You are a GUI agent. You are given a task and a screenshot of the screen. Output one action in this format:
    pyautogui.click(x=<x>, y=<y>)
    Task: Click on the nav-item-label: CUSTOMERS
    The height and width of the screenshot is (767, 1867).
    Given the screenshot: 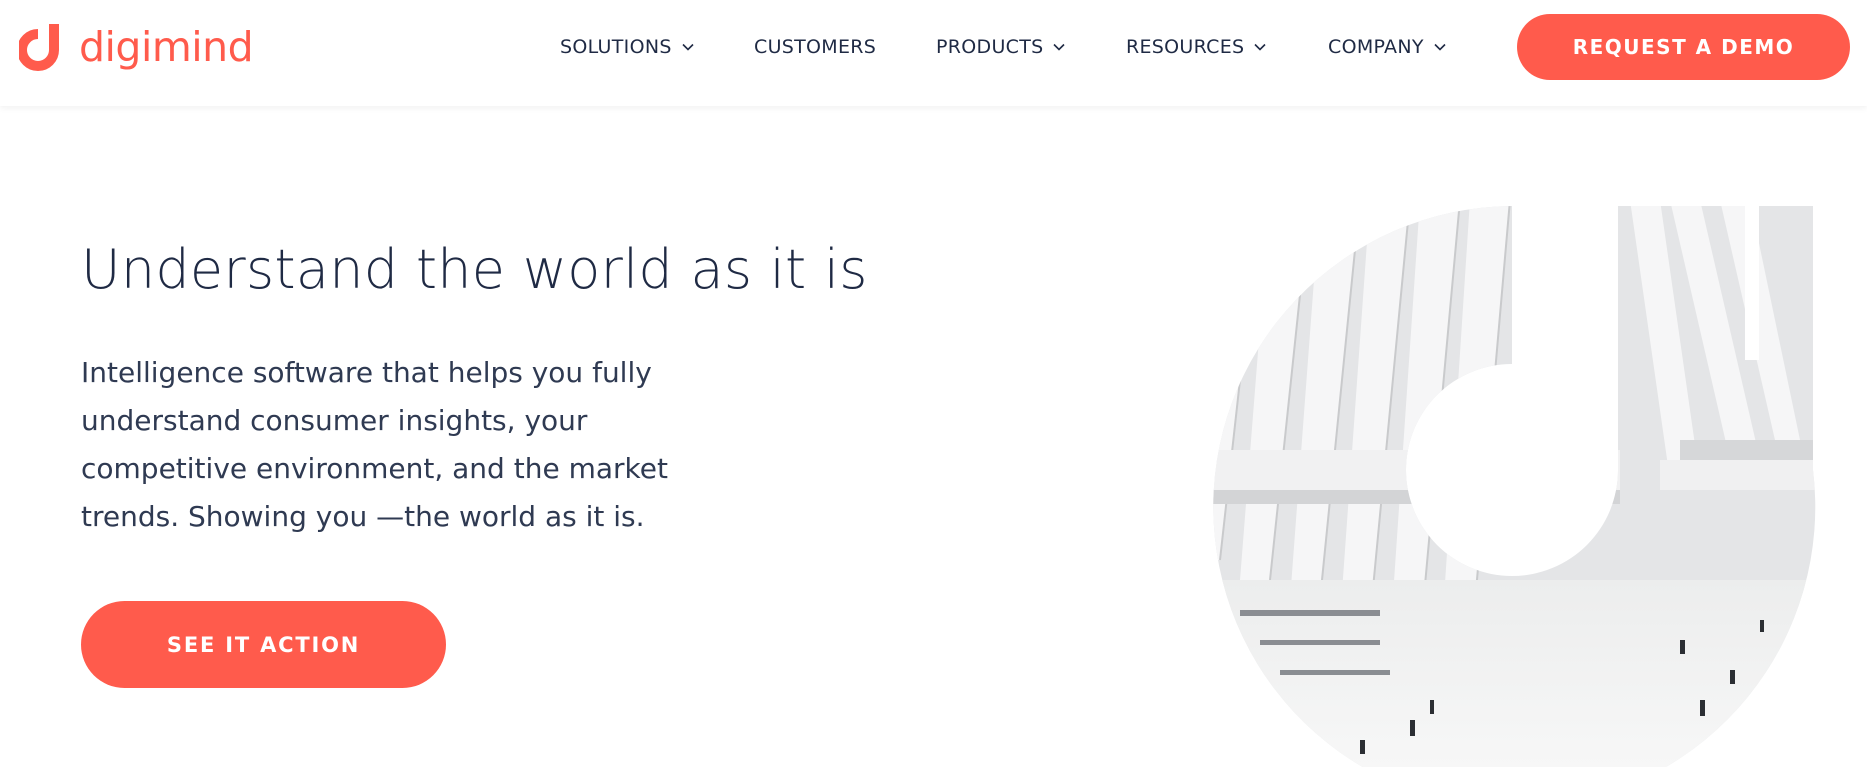 What is the action you would take?
    pyautogui.click(x=815, y=47)
    